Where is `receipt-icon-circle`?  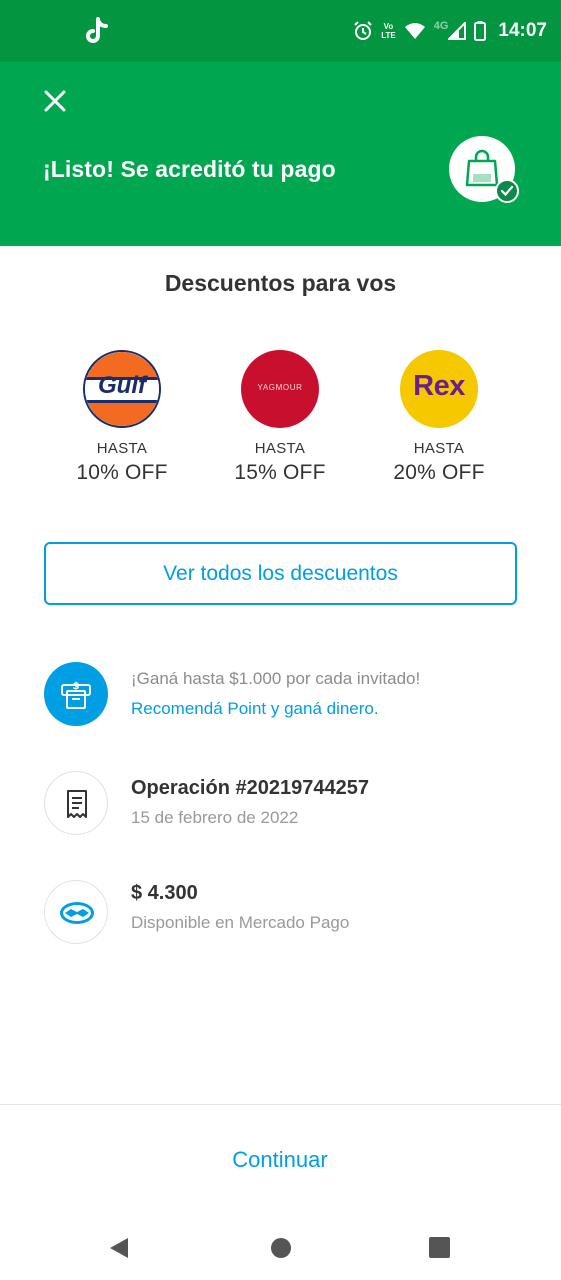 receipt-icon-circle is located at coordinates (76, 803).